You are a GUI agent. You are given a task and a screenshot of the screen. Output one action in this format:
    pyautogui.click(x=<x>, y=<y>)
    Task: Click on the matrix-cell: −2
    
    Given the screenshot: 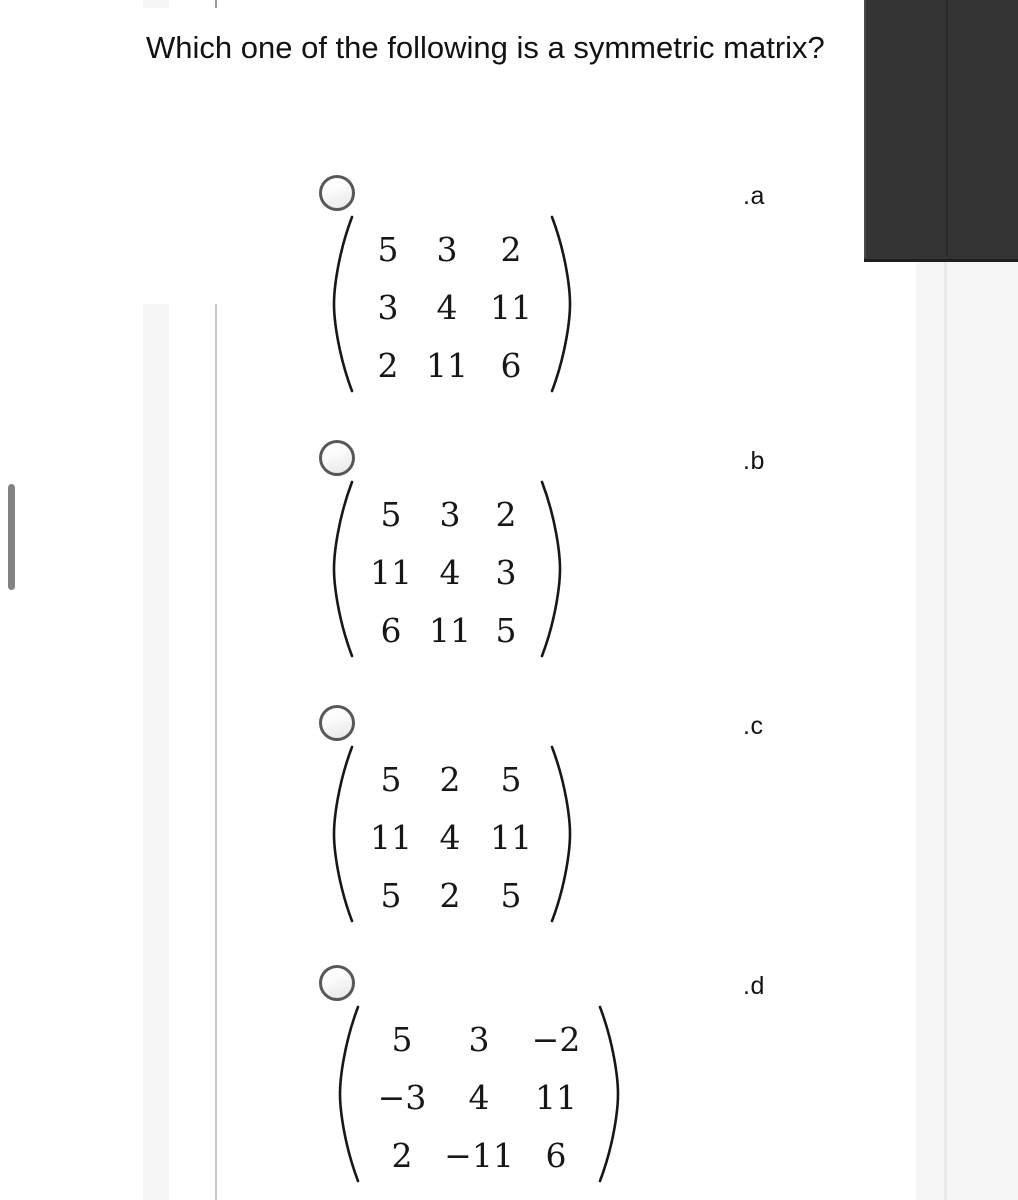 What is the action you would take?
    pyautogui.click(x=556, y=1039)
    